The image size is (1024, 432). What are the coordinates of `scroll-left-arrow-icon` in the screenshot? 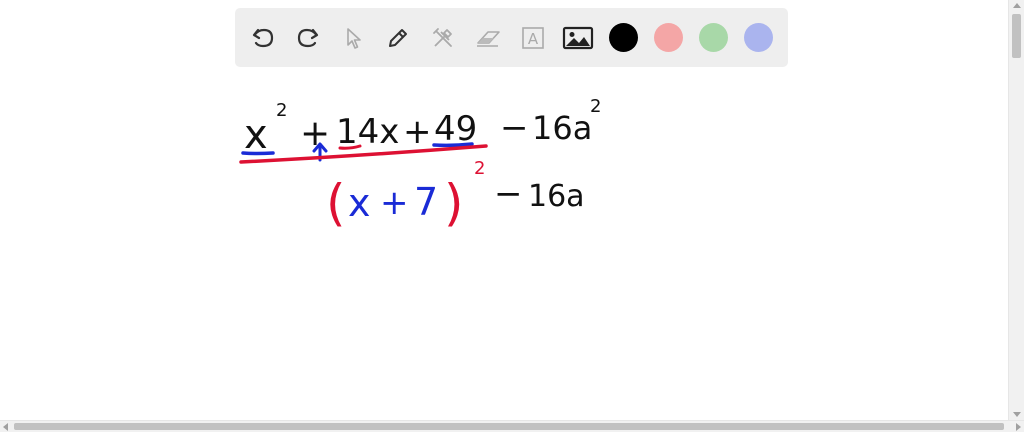 It's located at (5, 427).